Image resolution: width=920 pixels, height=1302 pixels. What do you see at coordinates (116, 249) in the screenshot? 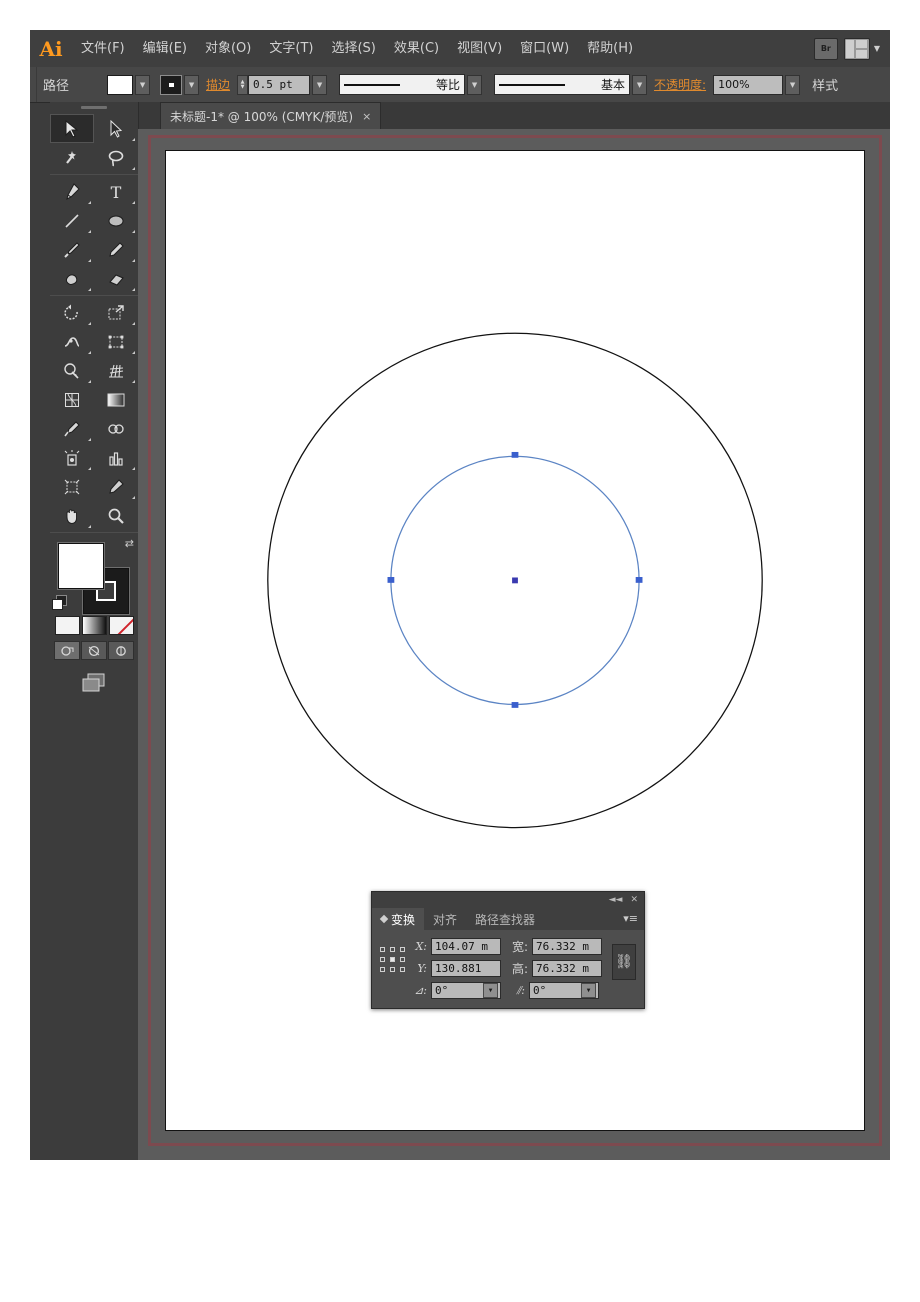
I see `pencil-tool` at bounding box center [116, 249].